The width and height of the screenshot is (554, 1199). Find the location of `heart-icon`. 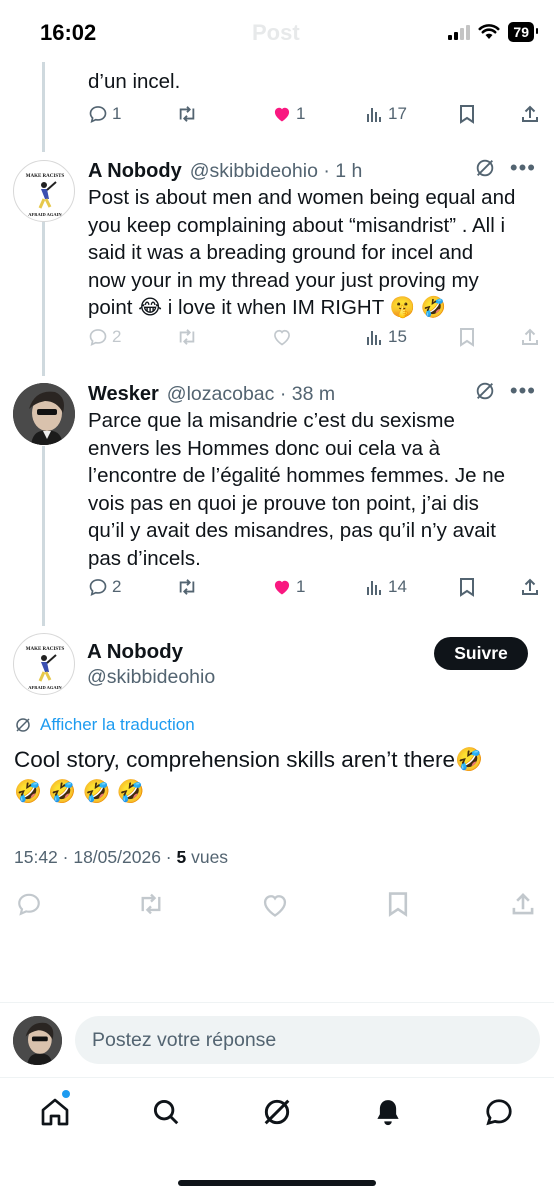

heart-icon is located at coordinates (275, 906).